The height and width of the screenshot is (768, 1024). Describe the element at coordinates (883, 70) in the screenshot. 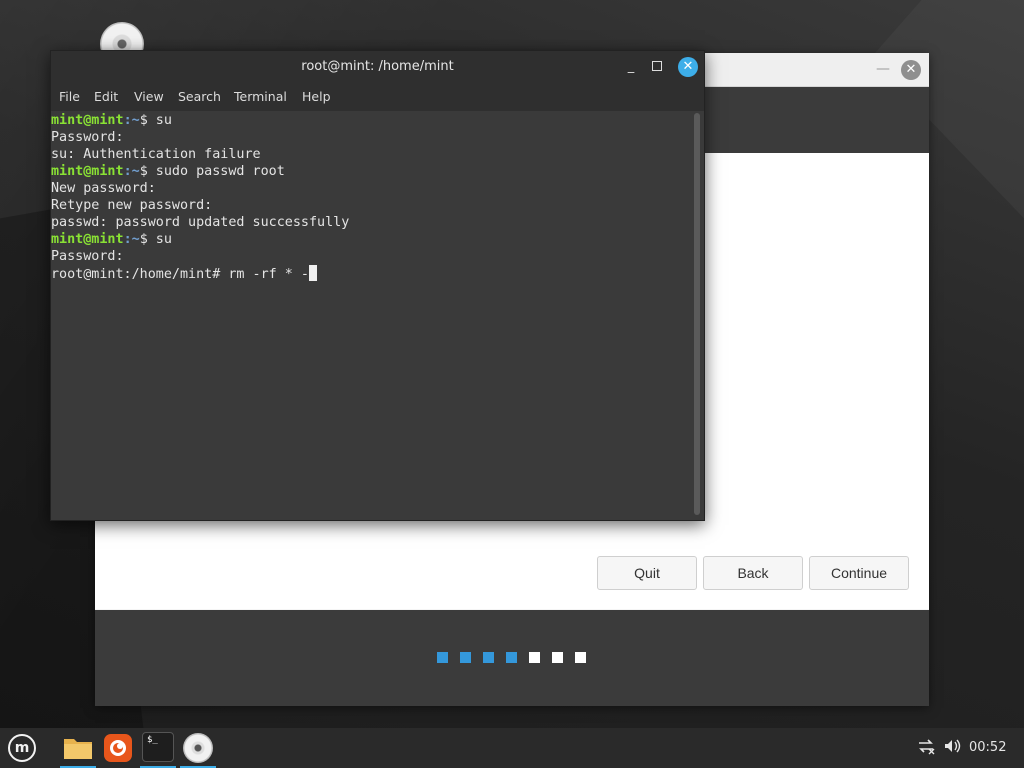

I see `minimize-icon: —` at that location.